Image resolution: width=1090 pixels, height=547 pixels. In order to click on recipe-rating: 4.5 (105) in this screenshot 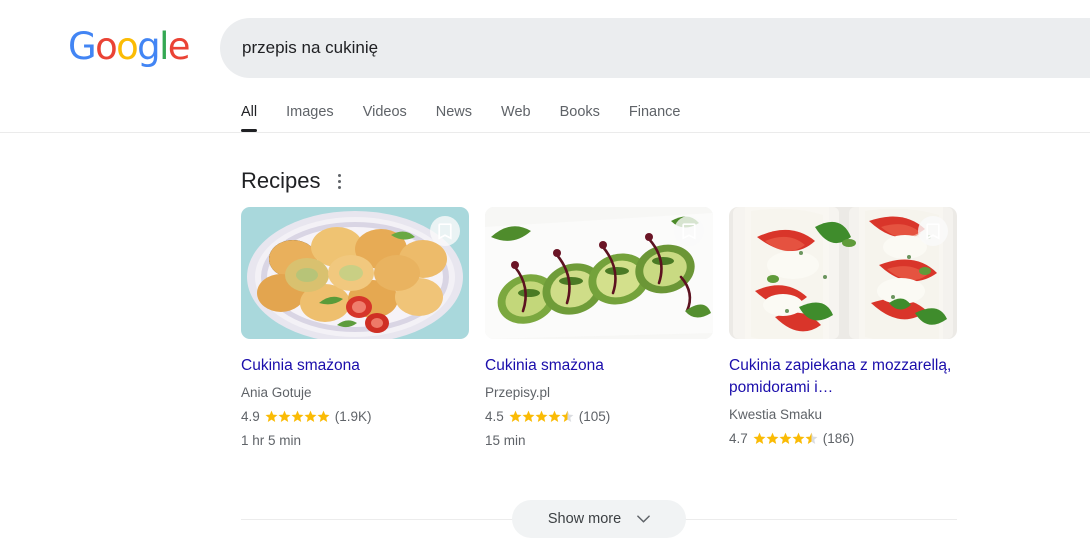, I will do `click(599, 416)`.